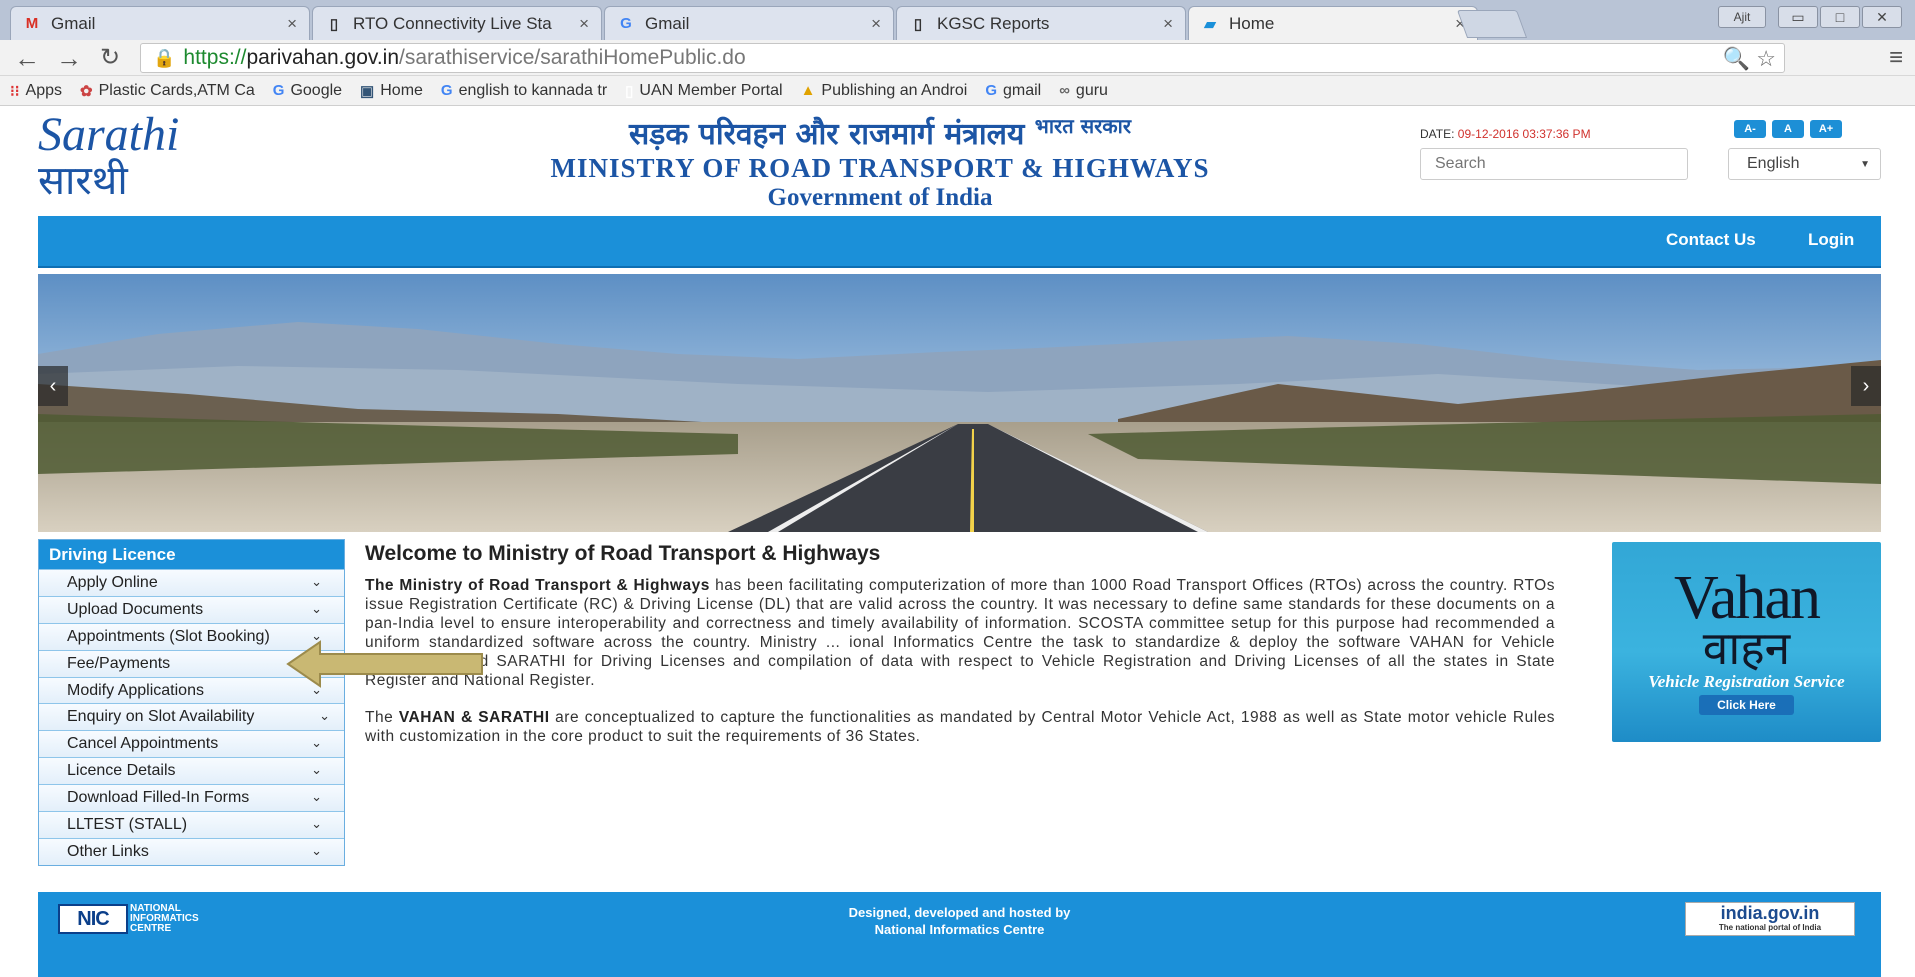 The height and width of the screenshot is (977, 1915). What do you see at coordinates (1437, 134) in the screenshot?
I see `date-label: DATE:` at bounding box center [1437, 134].